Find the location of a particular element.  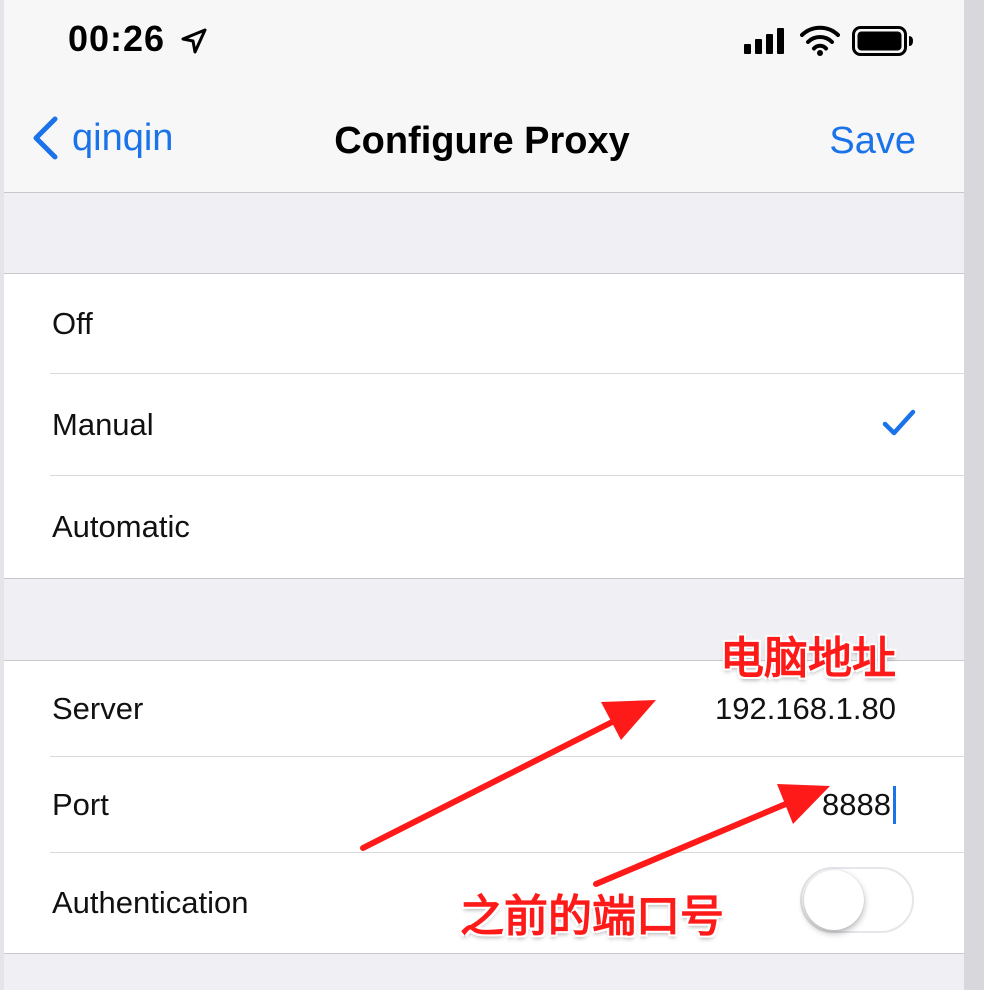

wifi-icon is located at coordinates (820, 40).